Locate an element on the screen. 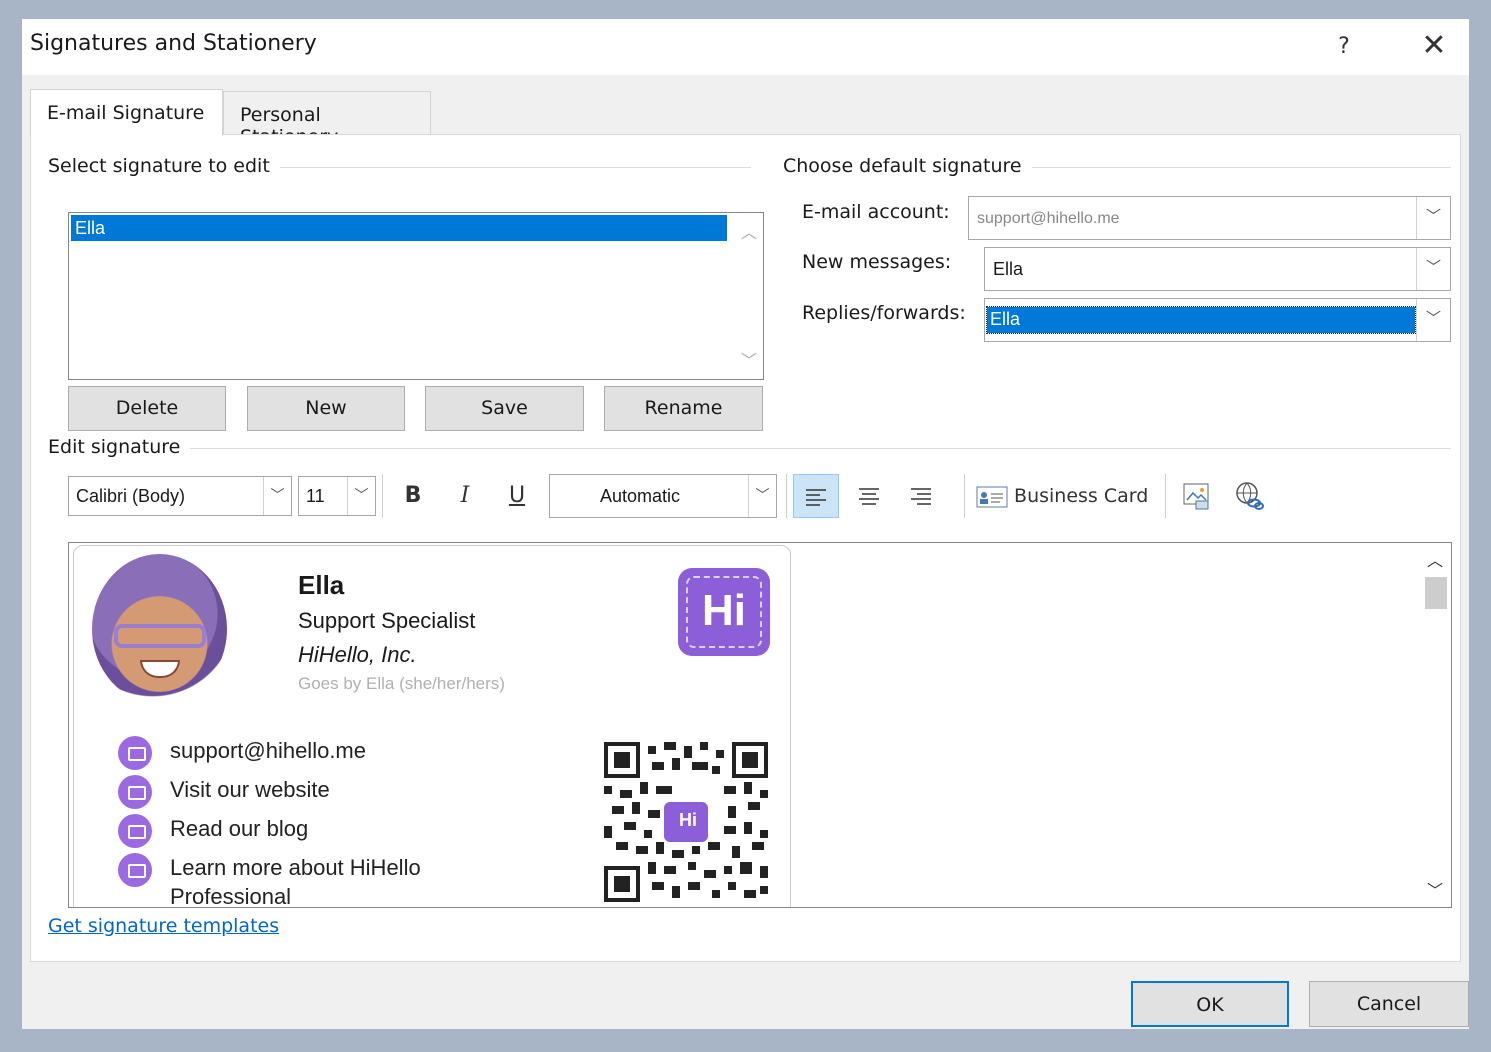 The height and width of the screenshot is (1052, 1491). color-value: Automatic is located at coordinates (640, 496).